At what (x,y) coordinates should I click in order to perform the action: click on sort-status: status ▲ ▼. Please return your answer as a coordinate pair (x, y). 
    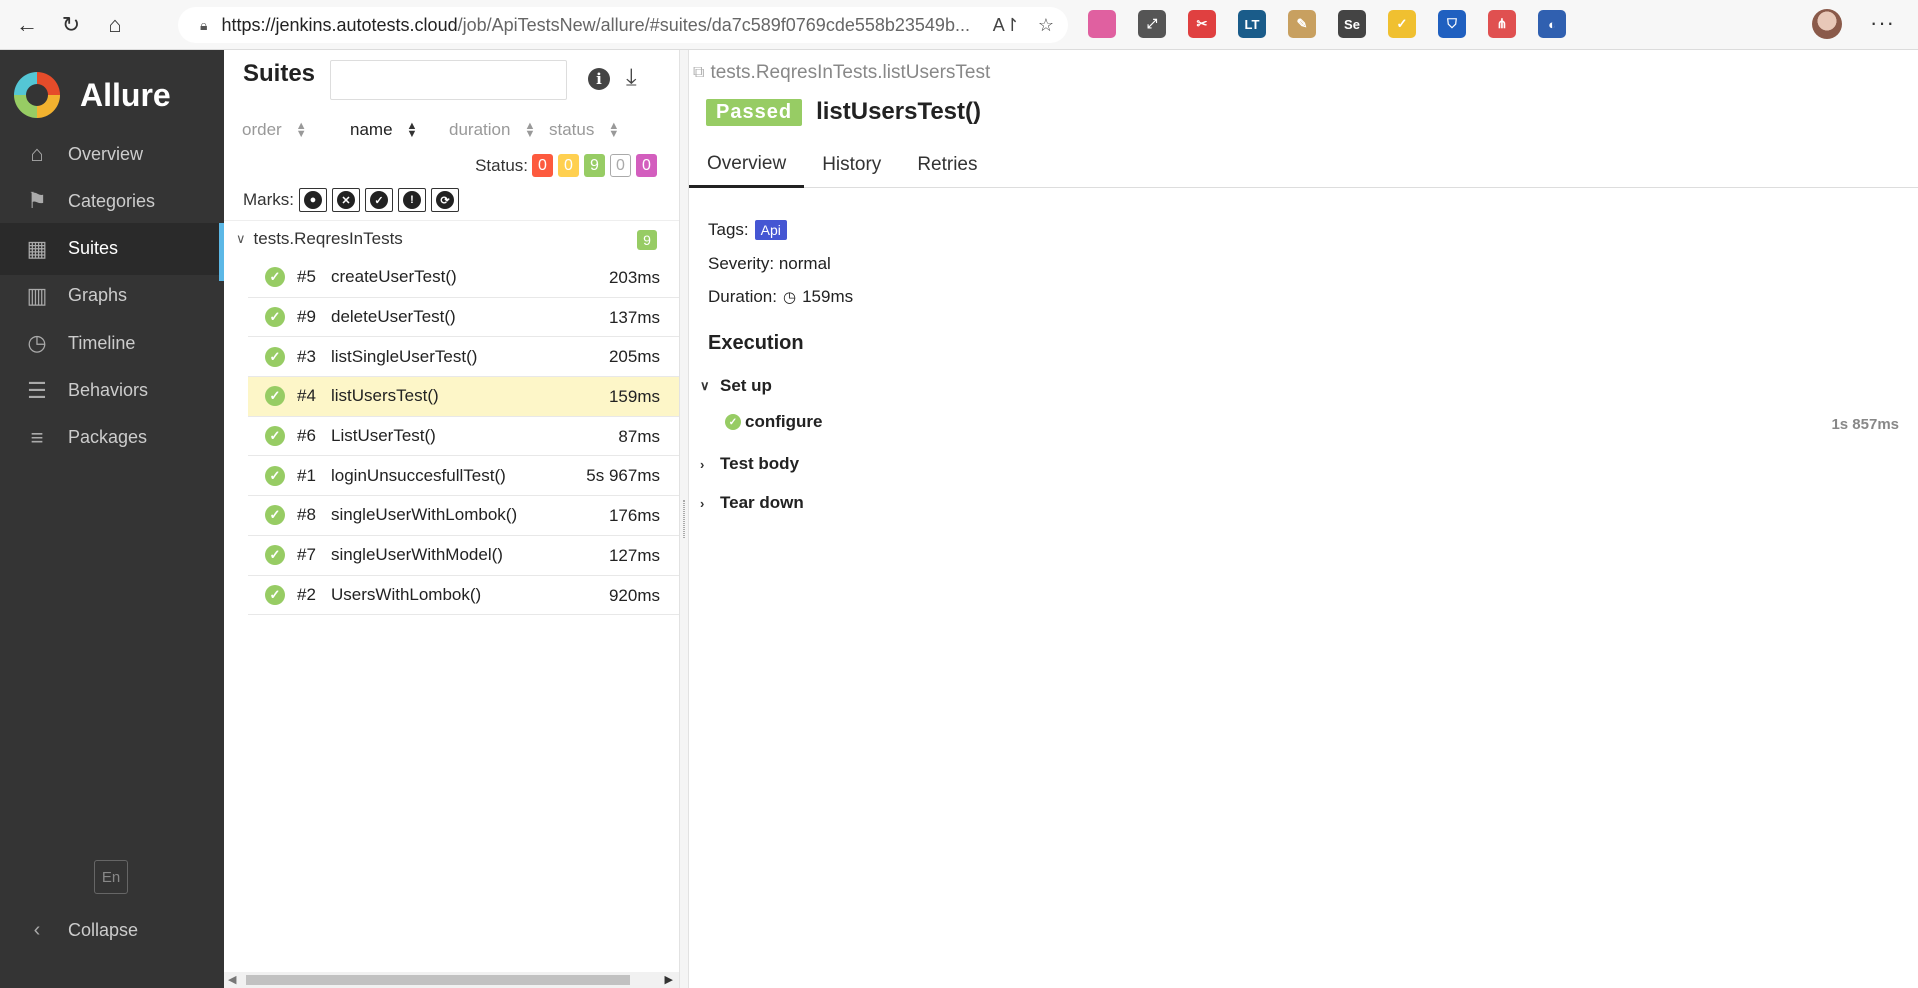
    Looking at the image, I should click on (584, 130).